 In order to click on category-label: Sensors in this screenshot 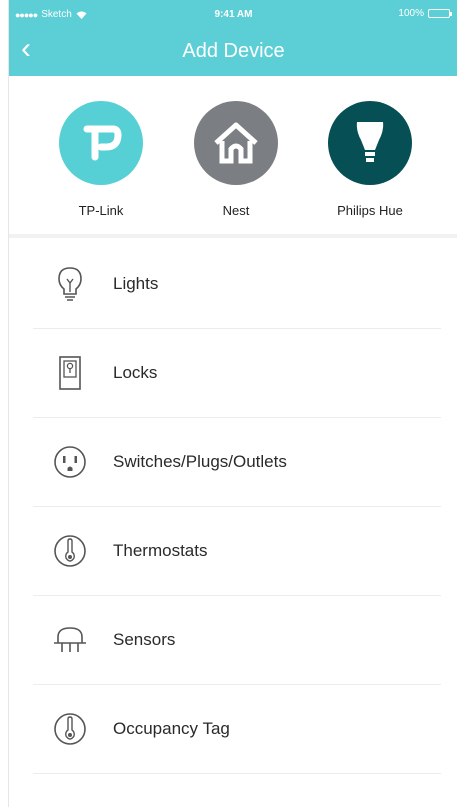, I will do `click(144, 639)`.